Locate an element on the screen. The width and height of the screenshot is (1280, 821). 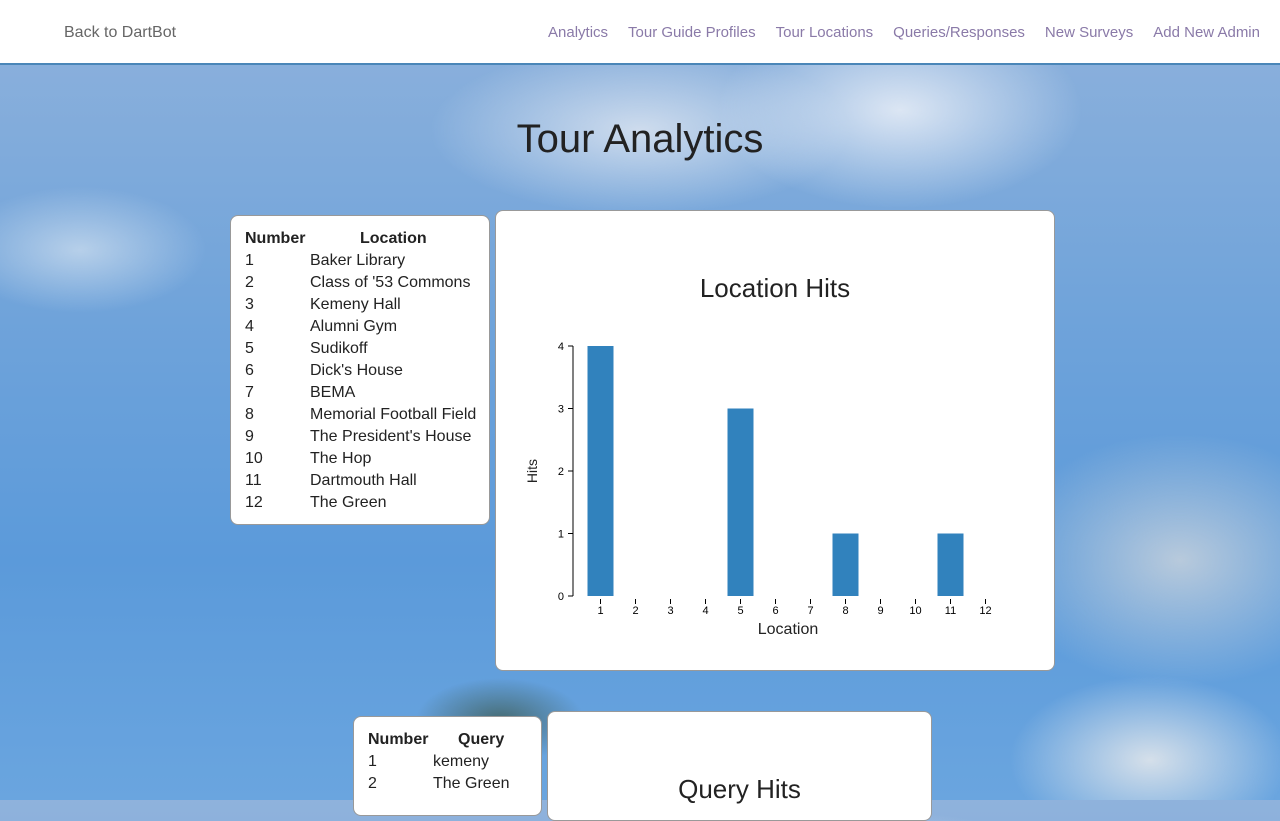
row-number: 12 is located at coordinates (254, 502).